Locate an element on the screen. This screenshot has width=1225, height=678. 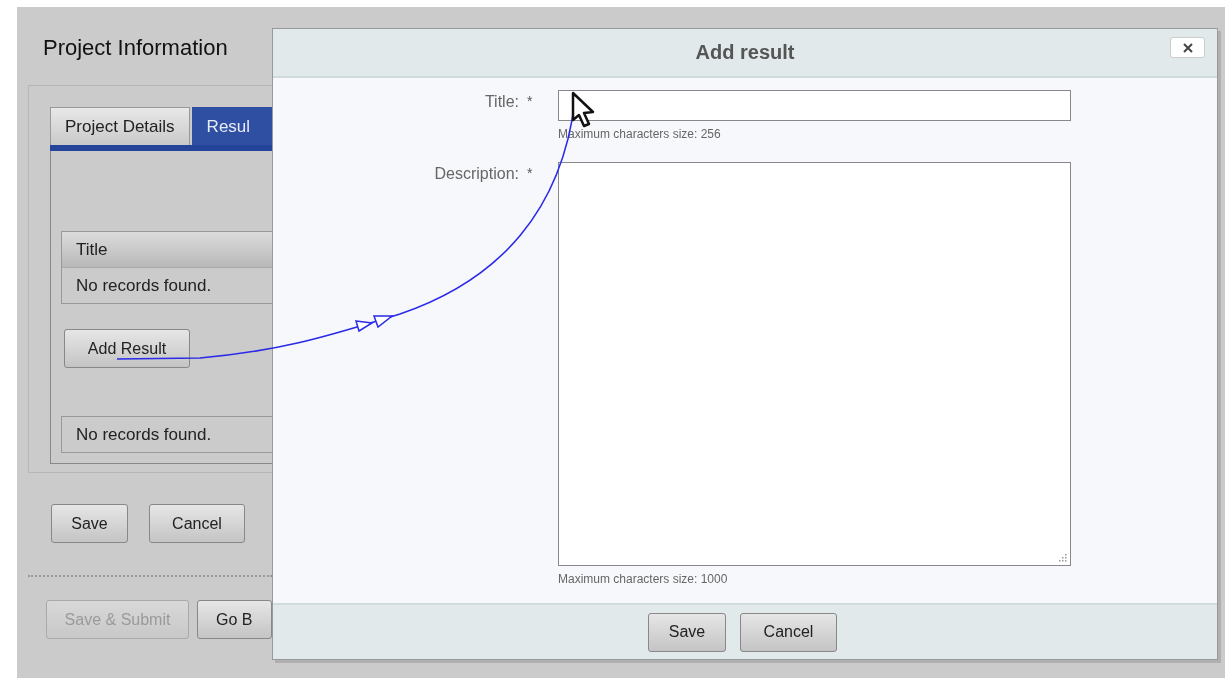
dialog-button: Cancel is located at coordinates (788, 632).